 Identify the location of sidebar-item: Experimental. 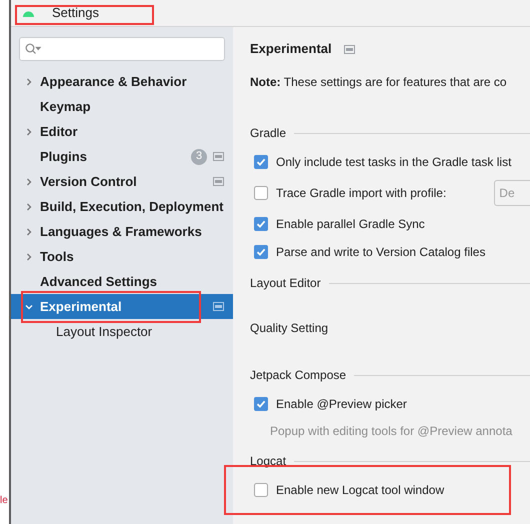
(122, 306).